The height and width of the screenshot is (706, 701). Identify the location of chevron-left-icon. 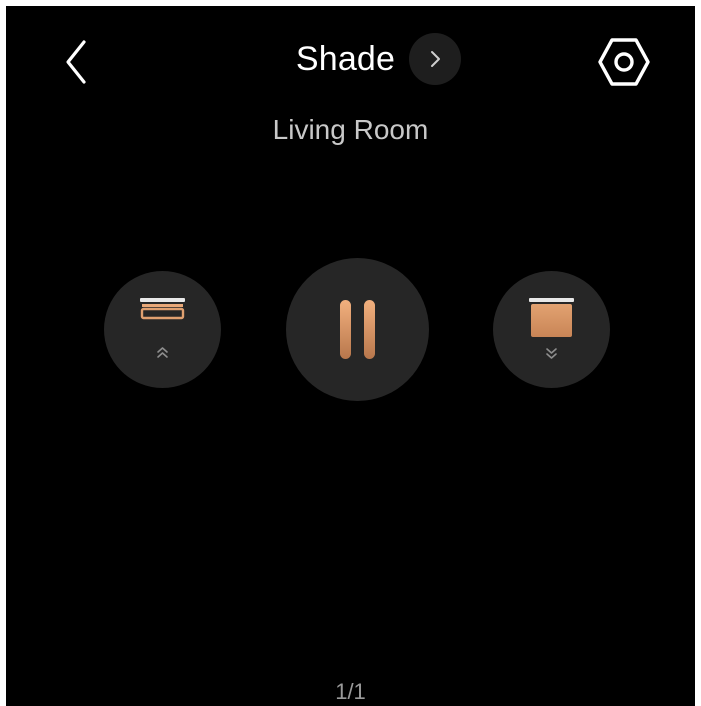
(76, 62).